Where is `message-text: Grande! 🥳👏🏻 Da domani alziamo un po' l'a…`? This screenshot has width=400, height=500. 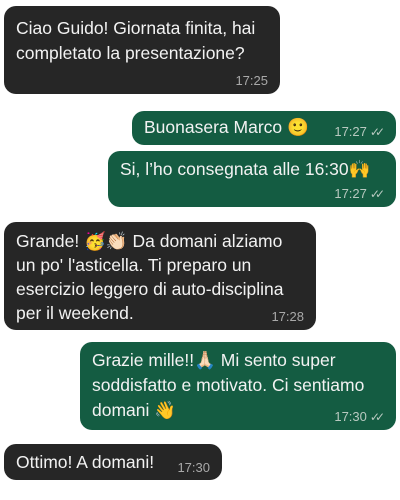 message-text: Grande! 🥳👏🏻 Da domani alziamo un po' l'a… is located at coordinates (150, 277).